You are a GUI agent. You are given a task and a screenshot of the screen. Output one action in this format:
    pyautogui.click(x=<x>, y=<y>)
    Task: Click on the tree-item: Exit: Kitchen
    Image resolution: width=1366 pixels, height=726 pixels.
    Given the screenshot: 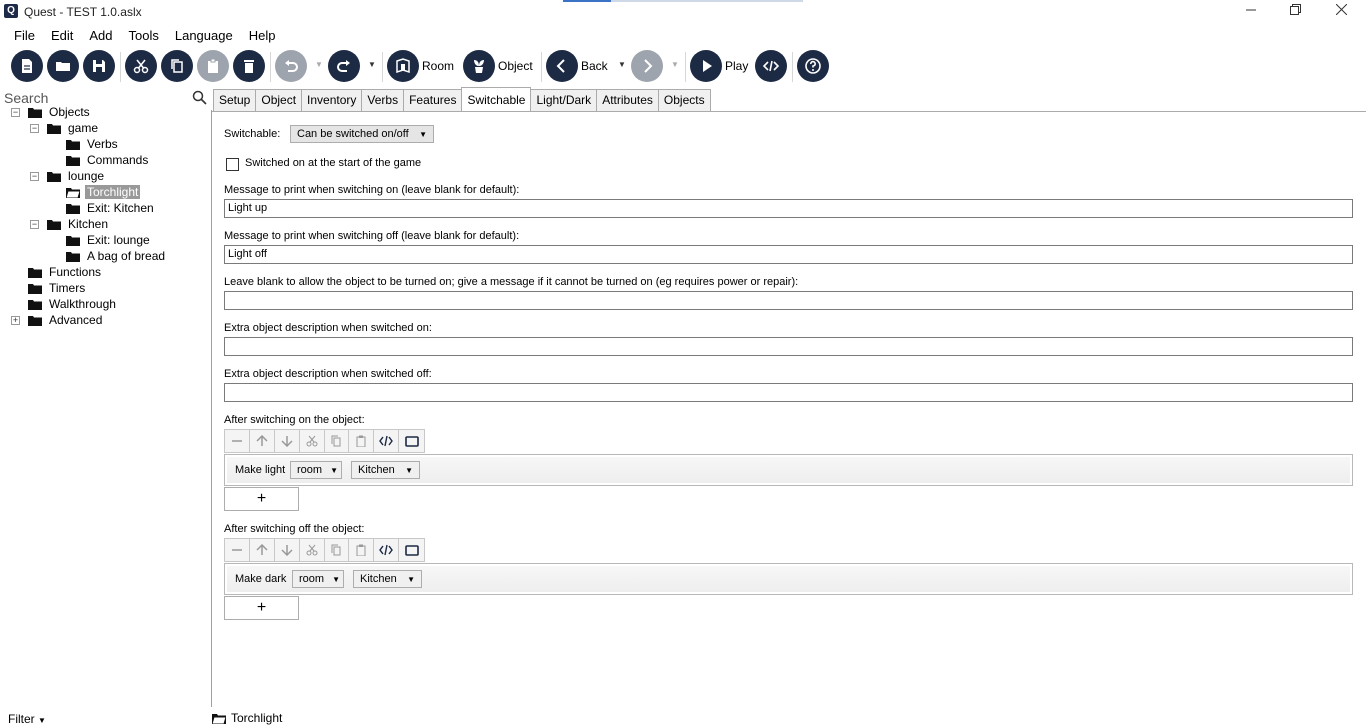 What is the action you would take?
    pyautogui.click(x=111, y=208)
    